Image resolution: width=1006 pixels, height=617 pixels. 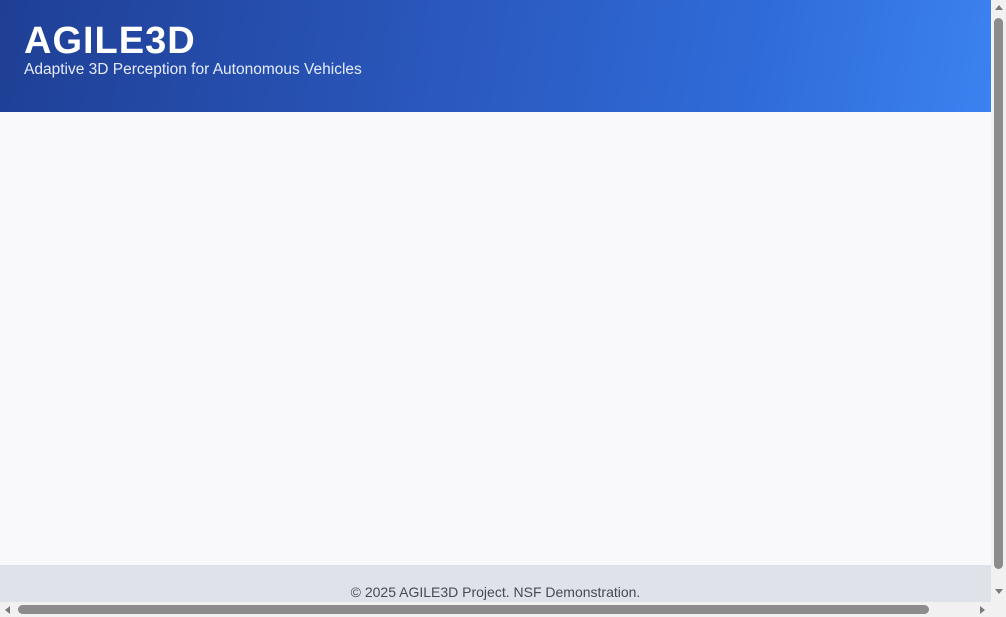 What do you see at coordinates (7, 610) in the screenshot?
I see `scroll-left-icon` at bounding box center [7, 610].